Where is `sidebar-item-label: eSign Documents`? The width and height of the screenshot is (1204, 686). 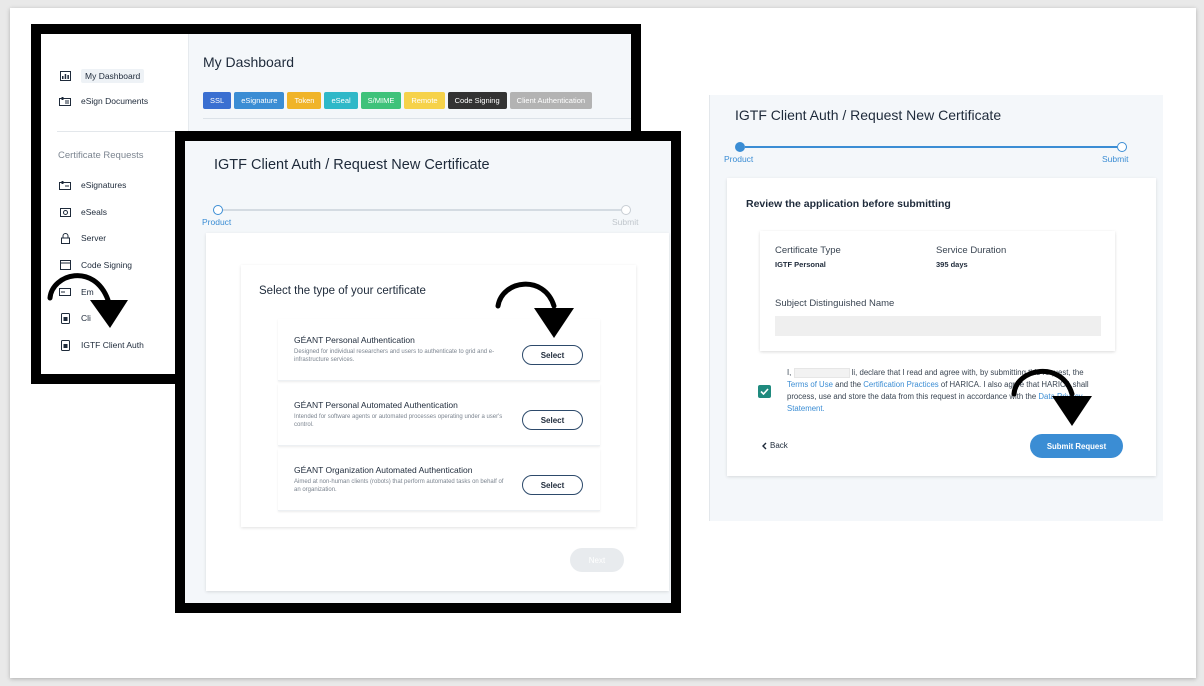
sidebar-item-label: eSign Documents is located at coordinates (115, 101).